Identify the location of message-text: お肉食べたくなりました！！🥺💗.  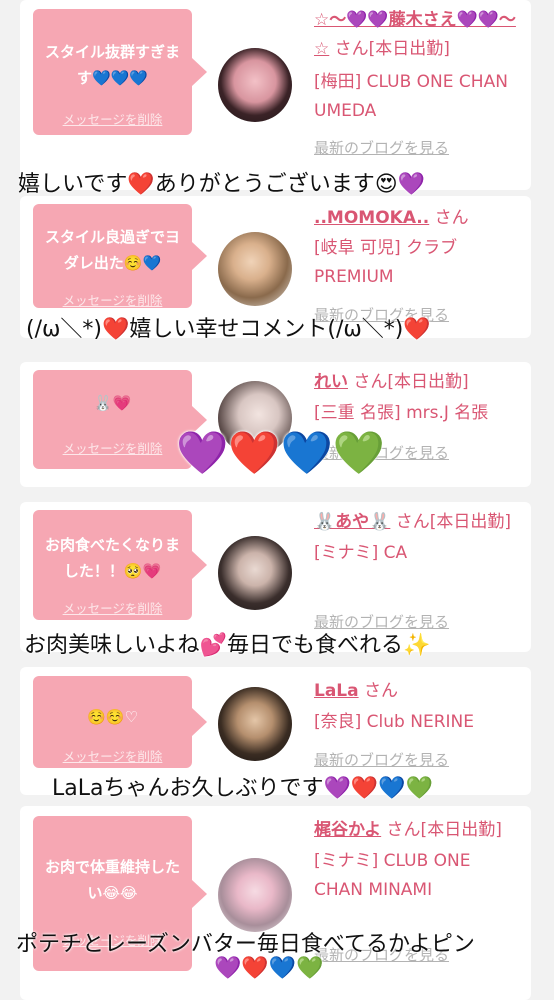
(112, 558).